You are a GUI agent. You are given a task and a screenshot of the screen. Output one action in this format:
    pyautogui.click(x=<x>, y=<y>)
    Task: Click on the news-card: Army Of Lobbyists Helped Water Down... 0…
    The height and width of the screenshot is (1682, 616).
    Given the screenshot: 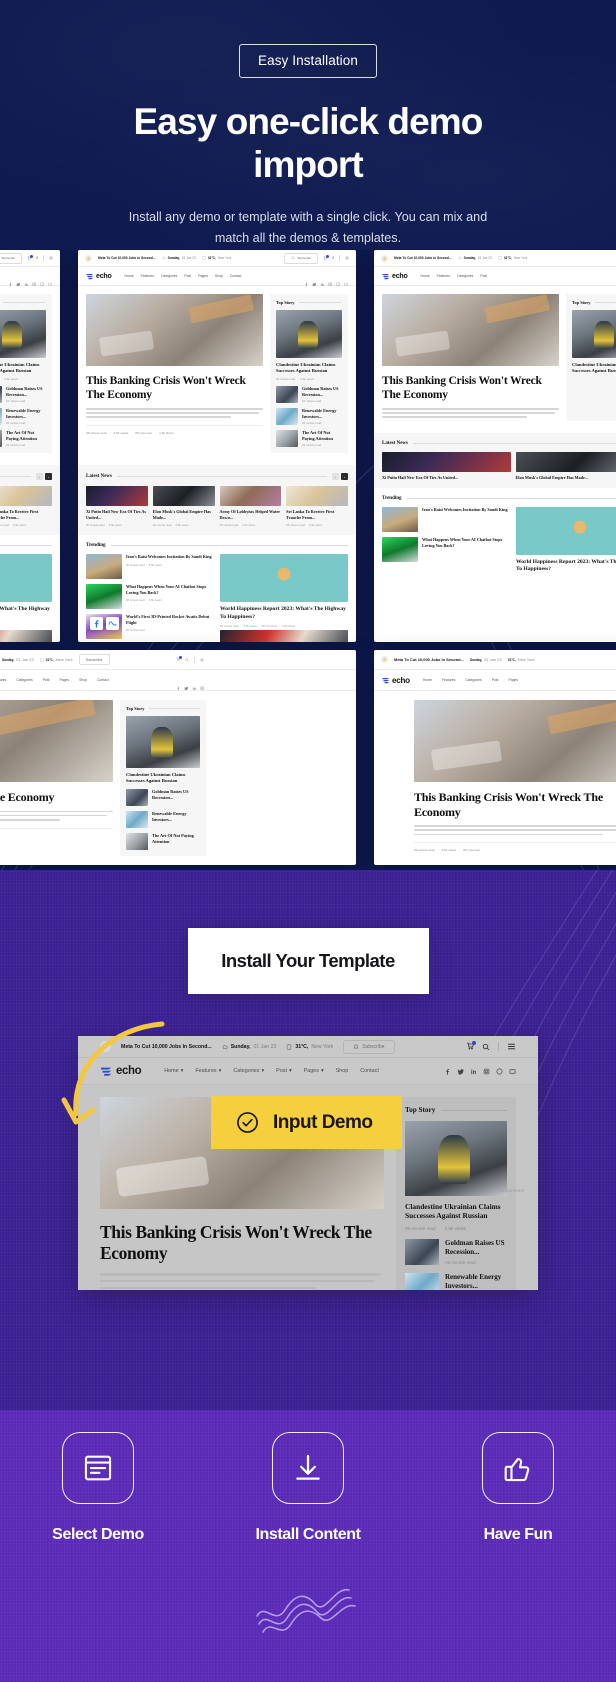 What is the action you would take?
    pyautogui.click(x=250, y=506)
    